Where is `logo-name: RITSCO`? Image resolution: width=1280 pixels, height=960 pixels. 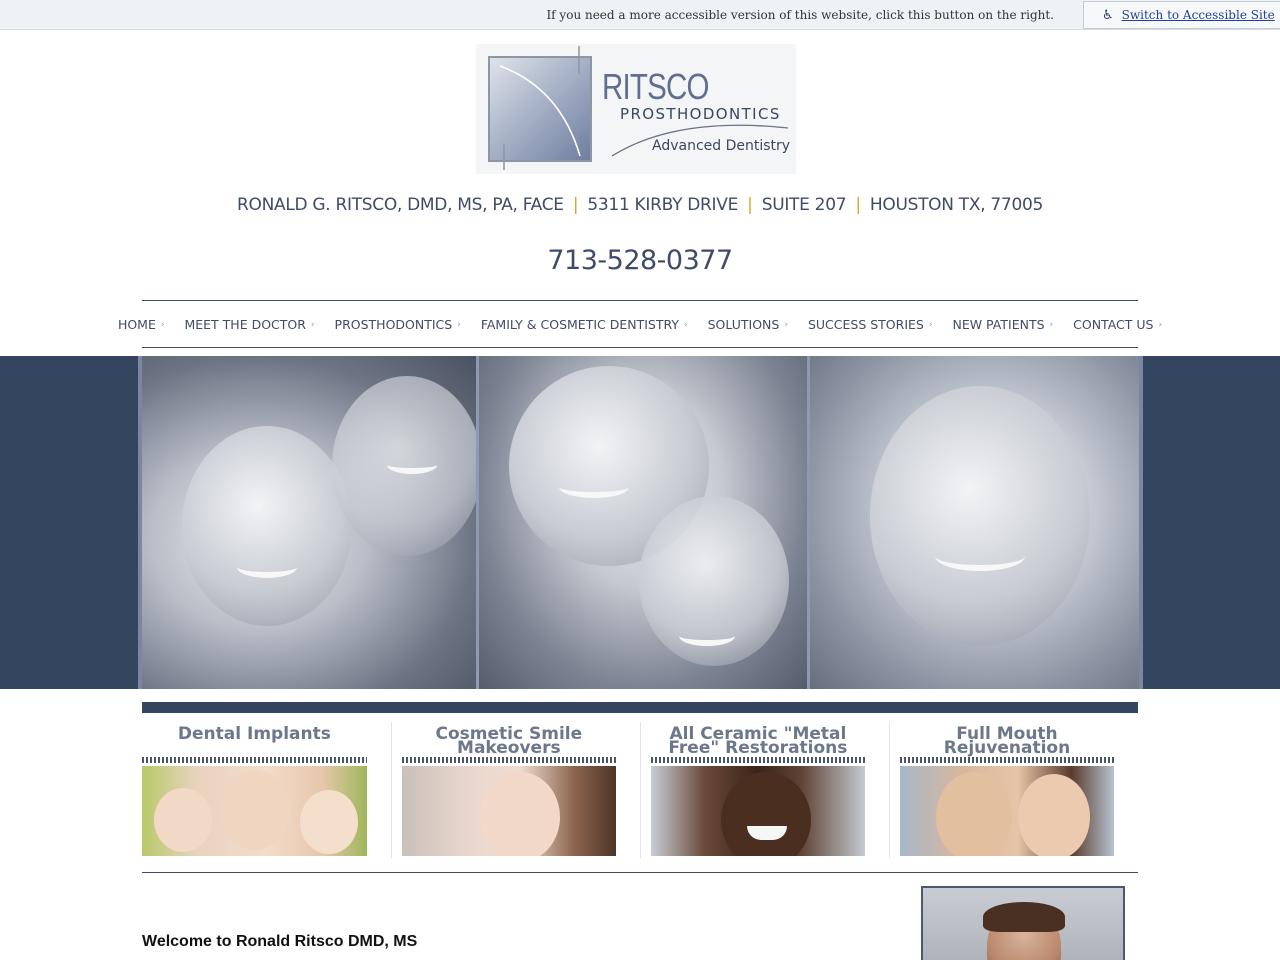 logo-name: RITSCO is located at coordinates (655, 86).